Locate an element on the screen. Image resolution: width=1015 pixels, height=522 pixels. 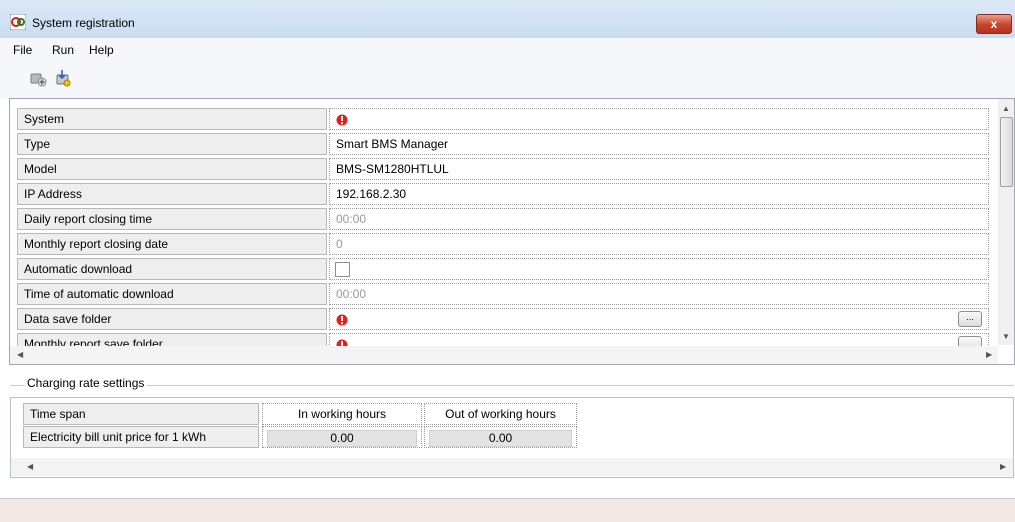
auto-download-time-field: 00:00 is located at coordinates (659, 294).